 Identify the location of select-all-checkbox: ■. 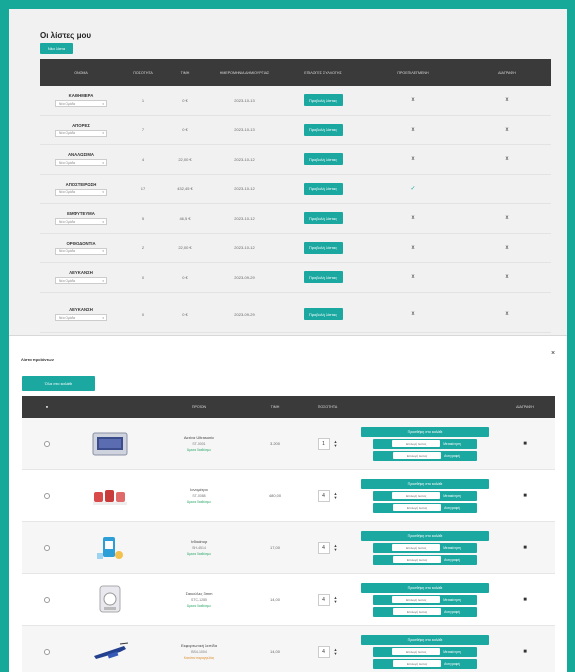
(47, 407).